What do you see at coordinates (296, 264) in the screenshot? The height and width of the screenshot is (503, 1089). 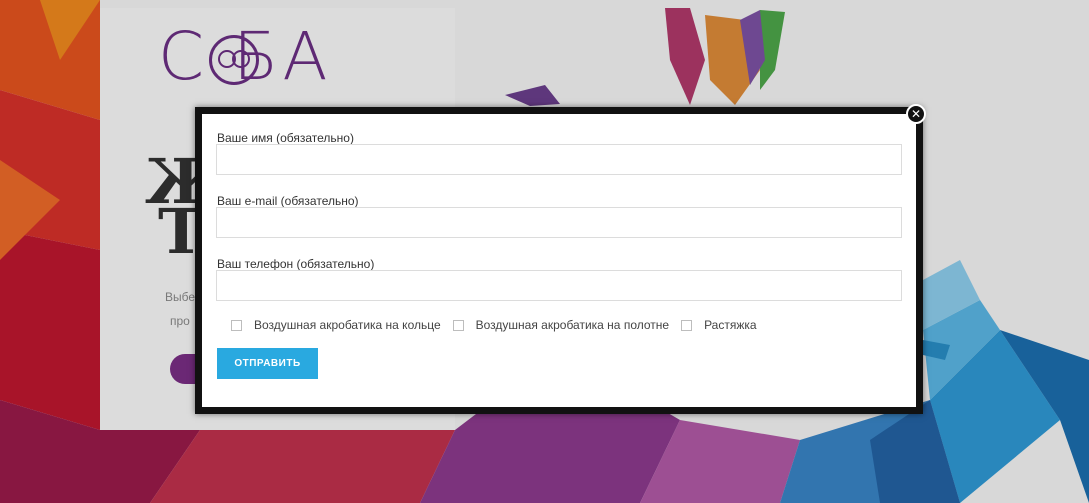 I see `phone-field-label: Ваш телефон (обязательно)` at bounding box center [296, 264].